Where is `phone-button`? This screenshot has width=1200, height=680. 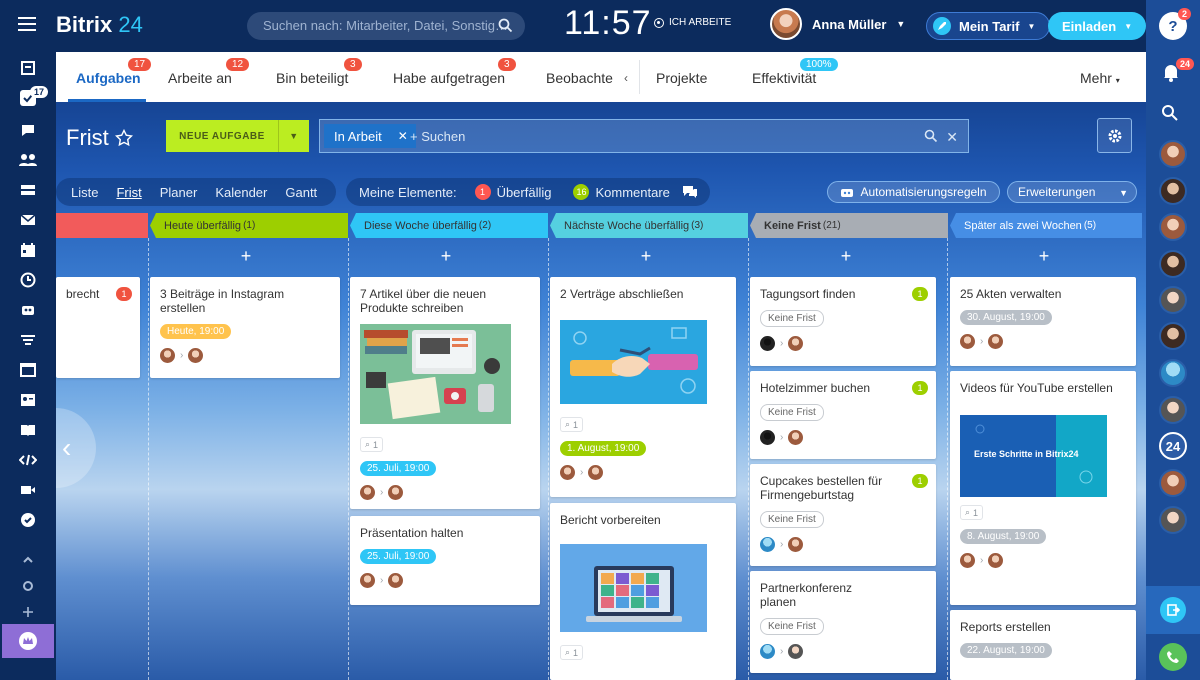 phone-button is located at coordinates (1173, 657).